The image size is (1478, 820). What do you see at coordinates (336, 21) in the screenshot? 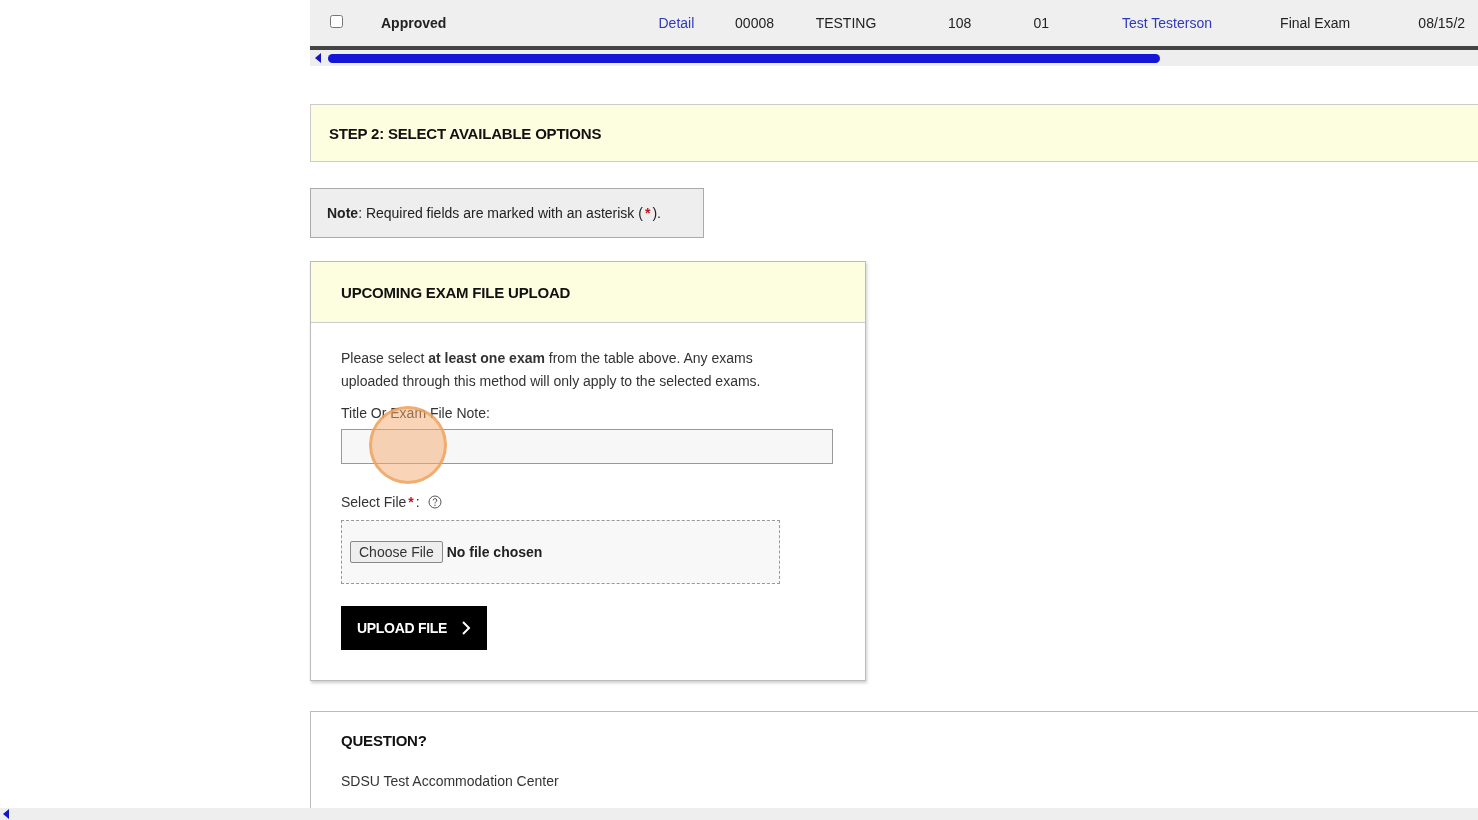
I see `row-checkbox` at bounding box center [336, 21].